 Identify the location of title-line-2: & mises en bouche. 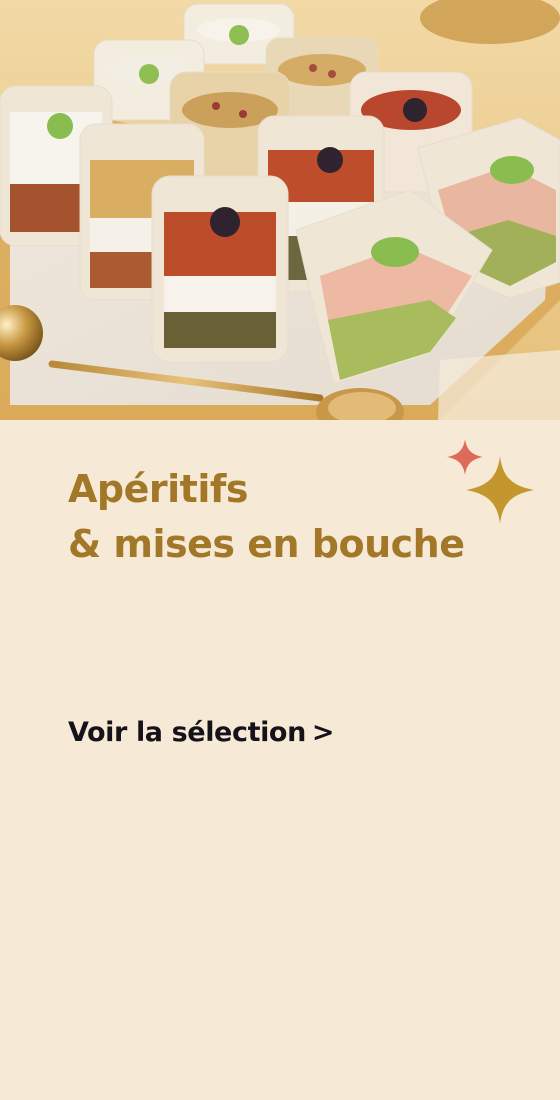
(266, 544).